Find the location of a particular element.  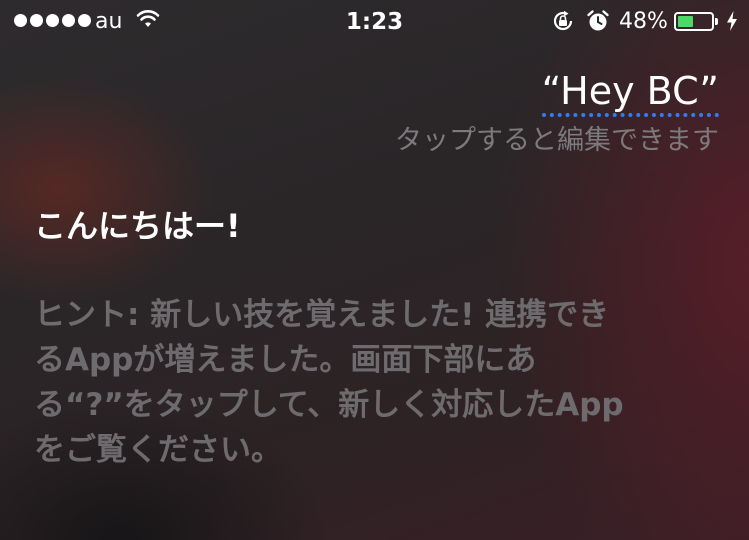

rotation-lock-icon is located at coordinates (563, 20).